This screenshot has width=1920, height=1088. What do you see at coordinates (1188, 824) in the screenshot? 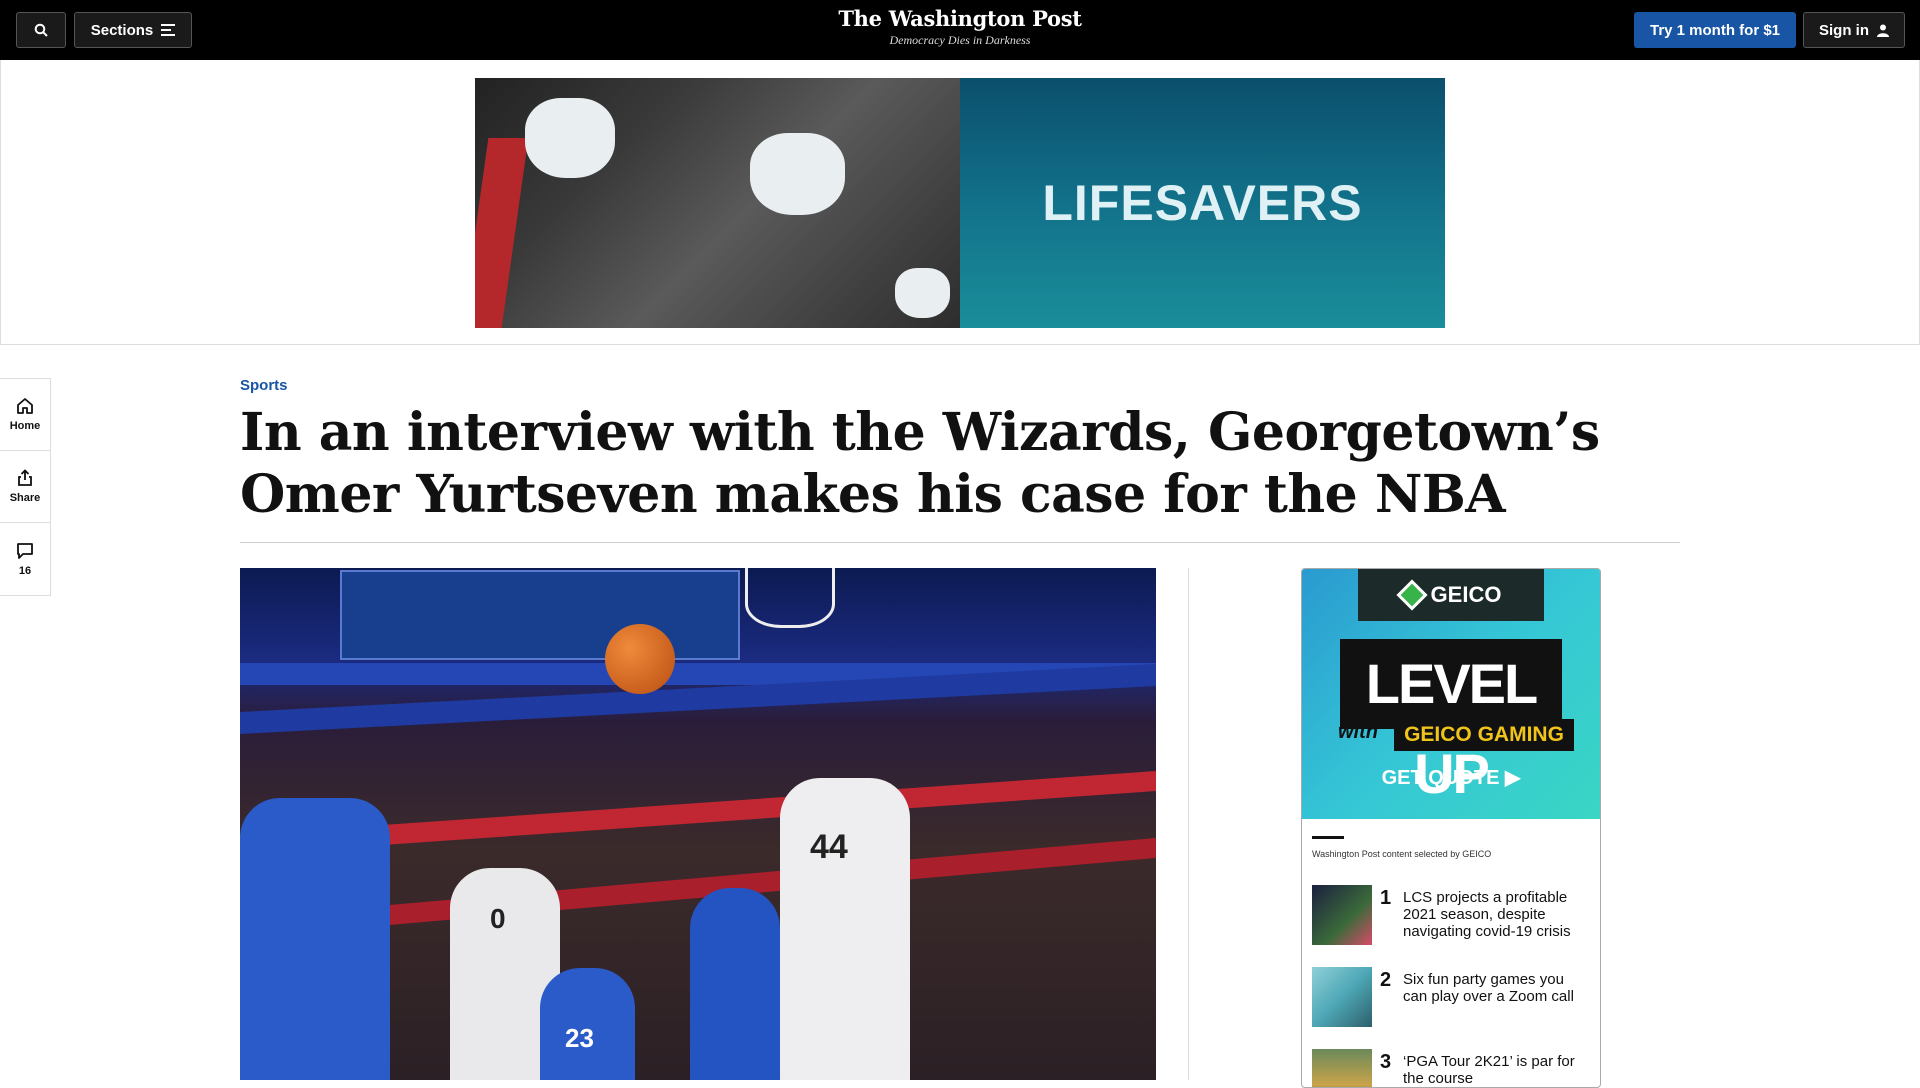
I see `column-divider` at bounding box center [1188, 824].